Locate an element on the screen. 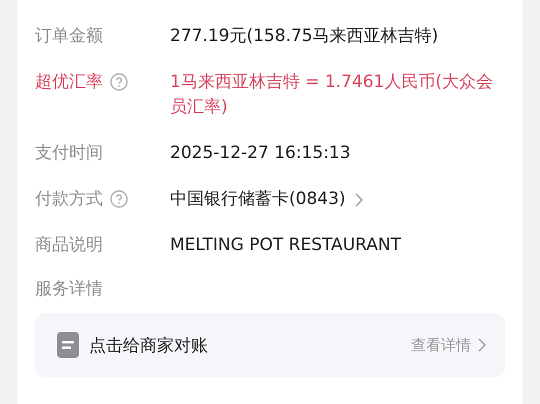 Image resolution: width=540 pixels, height=404 pixels. card-title: 点击给商家对账 is located at coordinates (149, 345).